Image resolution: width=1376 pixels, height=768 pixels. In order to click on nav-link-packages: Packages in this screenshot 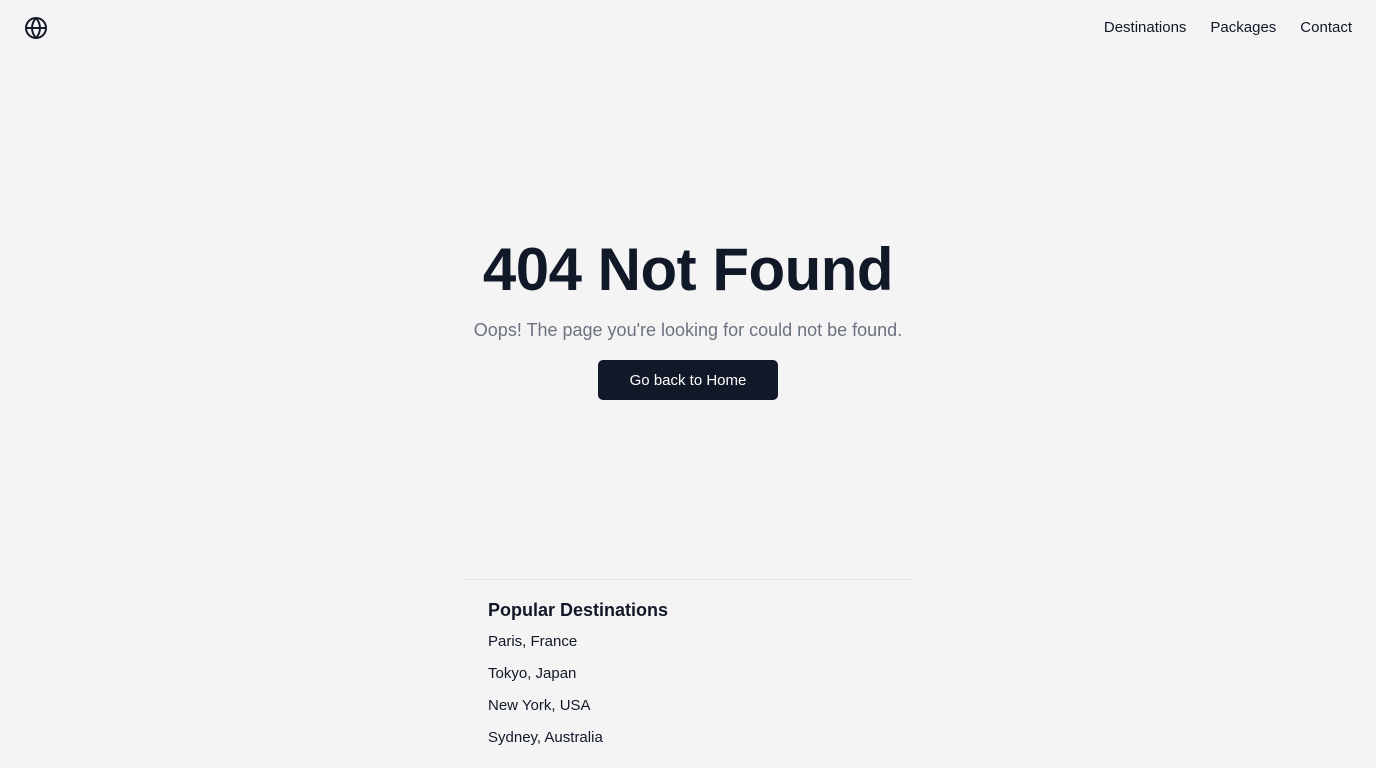, I will do `click(1243, 28)`.